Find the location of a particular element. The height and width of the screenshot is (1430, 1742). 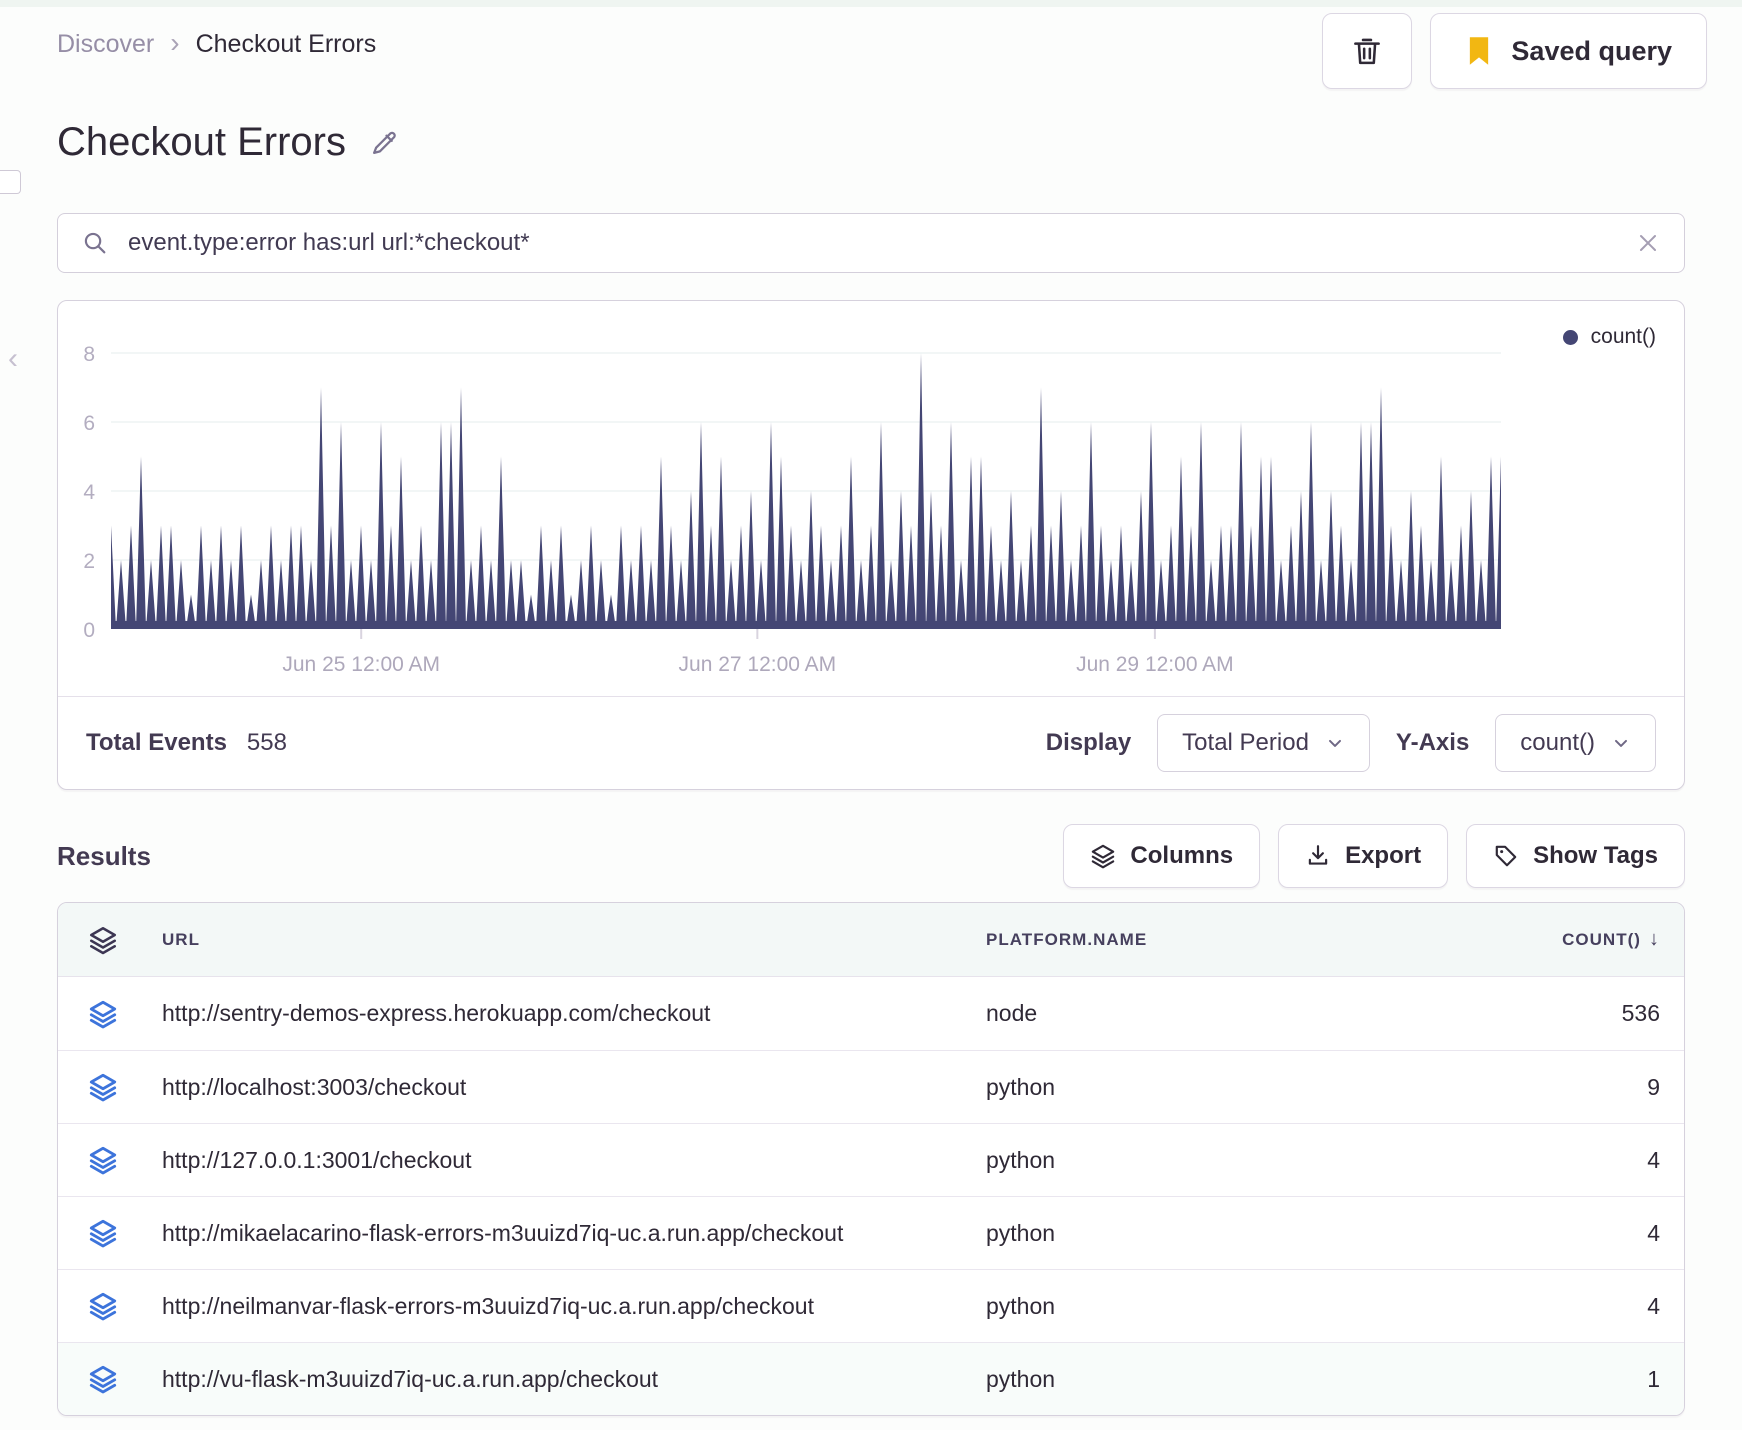

trash-icon is located at coordinates (1367, 51).